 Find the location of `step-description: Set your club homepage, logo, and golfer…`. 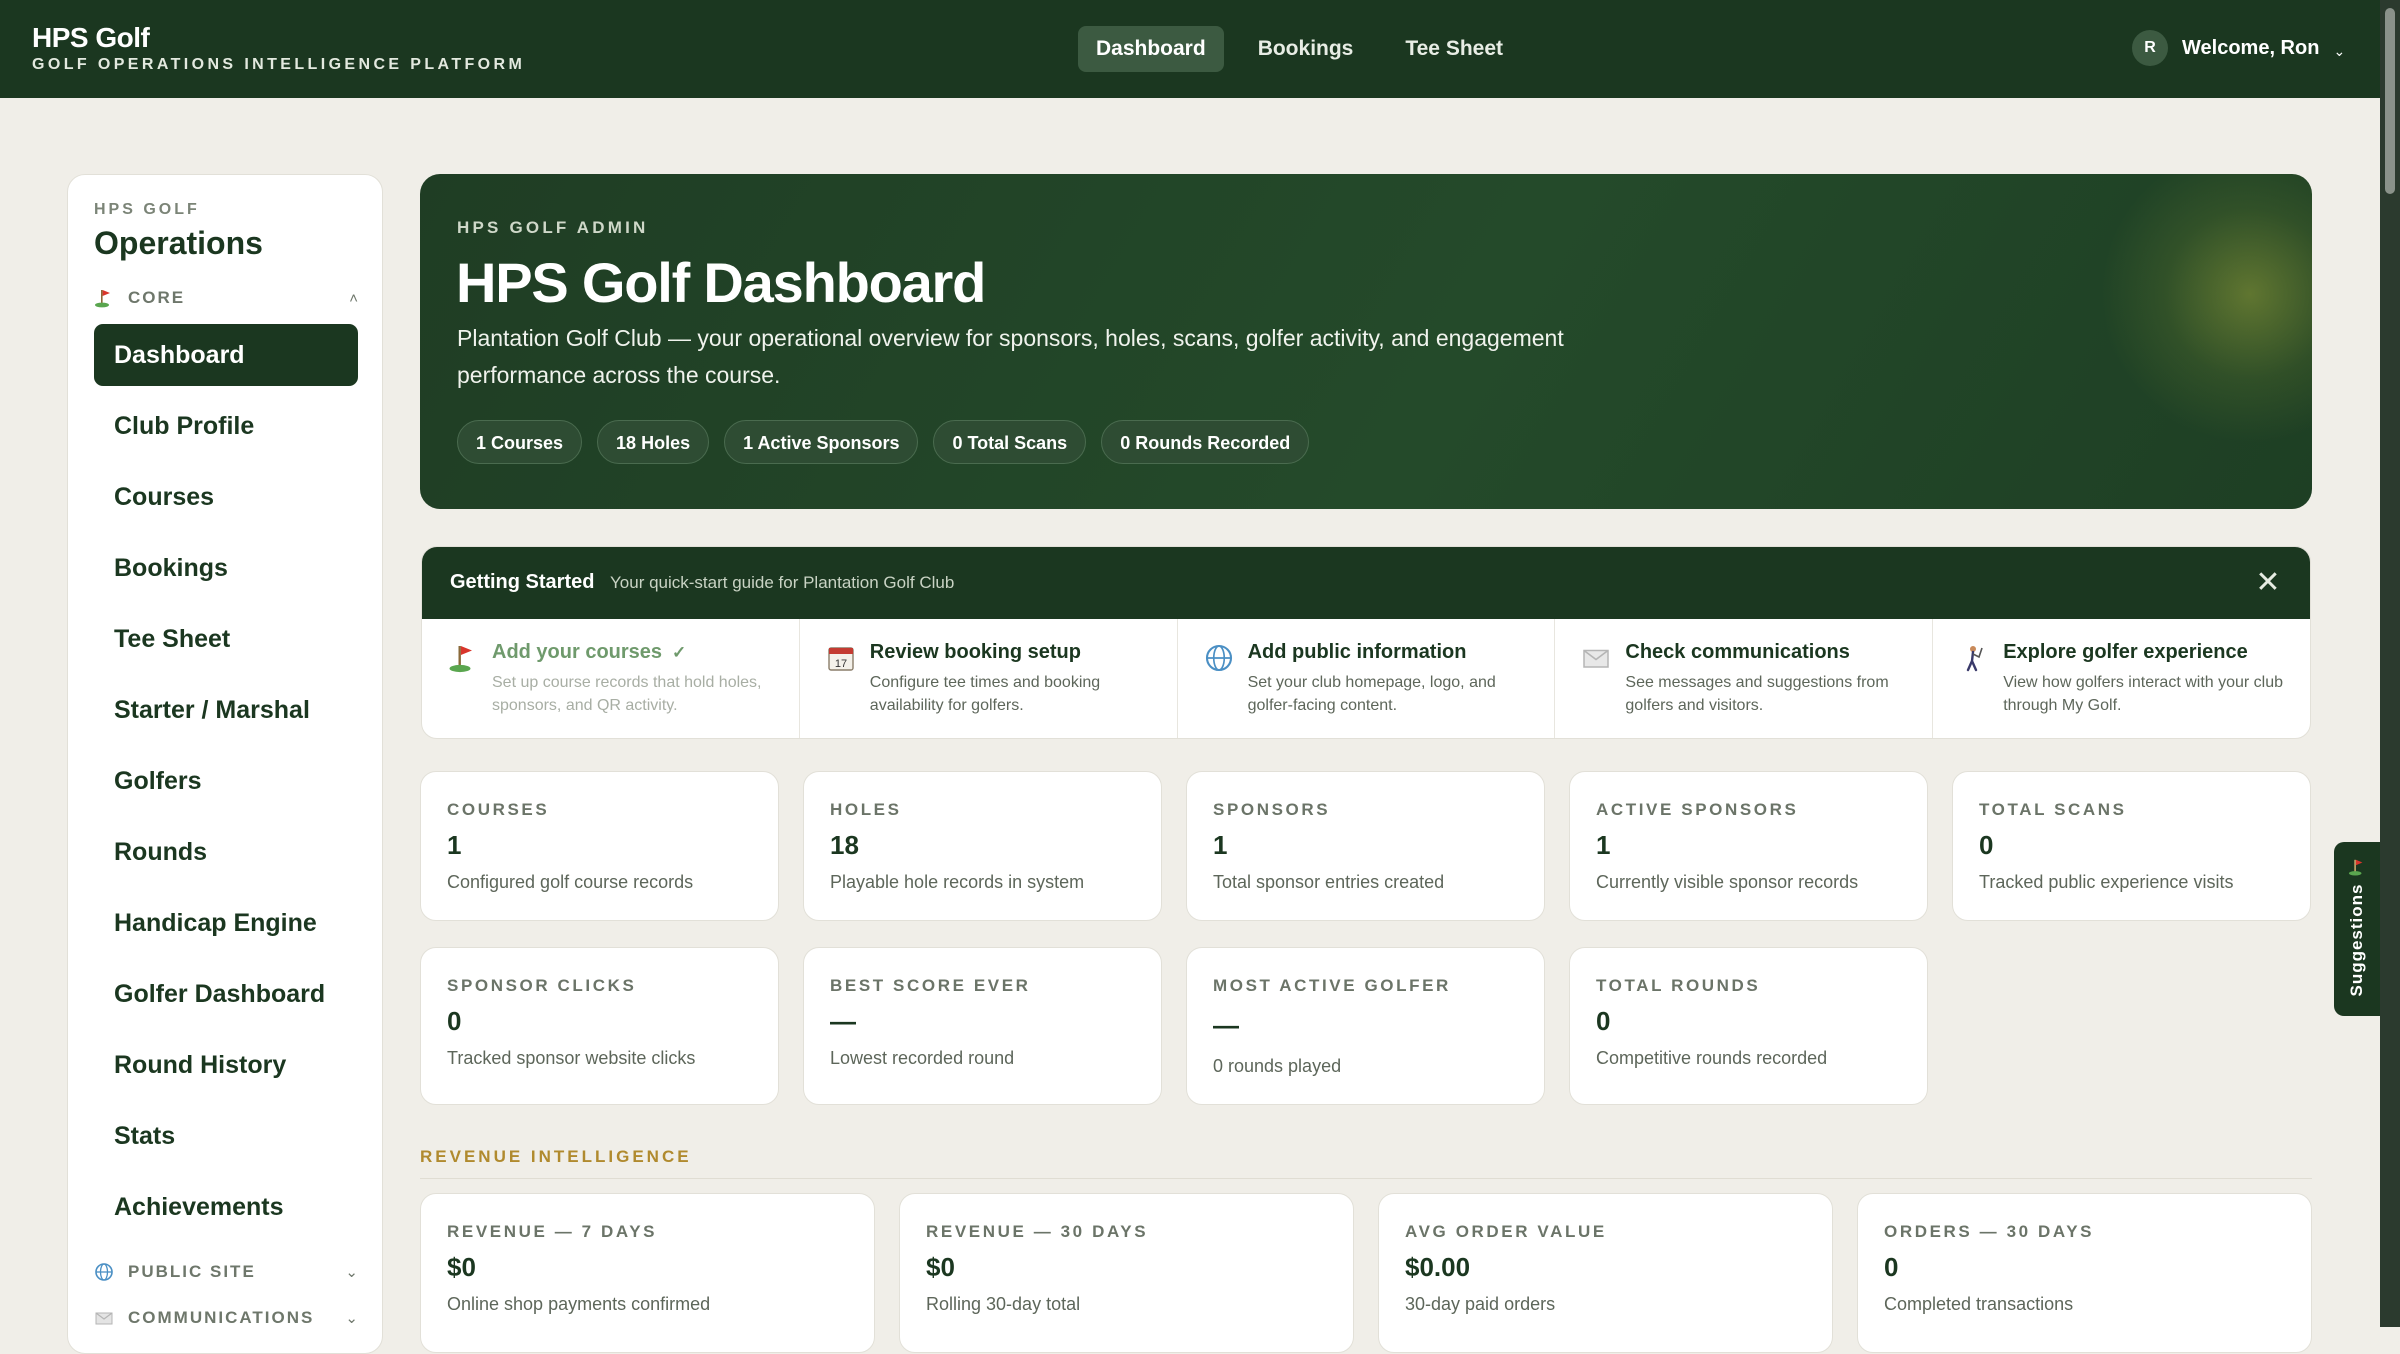

step-description: Set your club homepage, logo, and golfer… is located at coordinates (1371, 694).